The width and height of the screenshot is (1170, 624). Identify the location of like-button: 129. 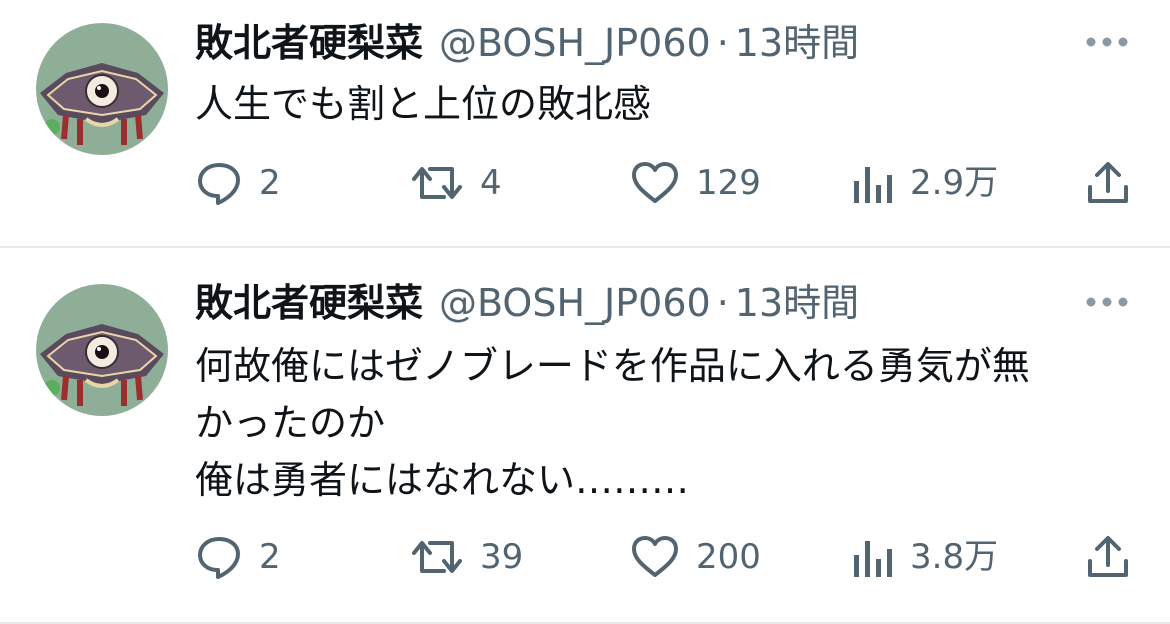
(695, 183).